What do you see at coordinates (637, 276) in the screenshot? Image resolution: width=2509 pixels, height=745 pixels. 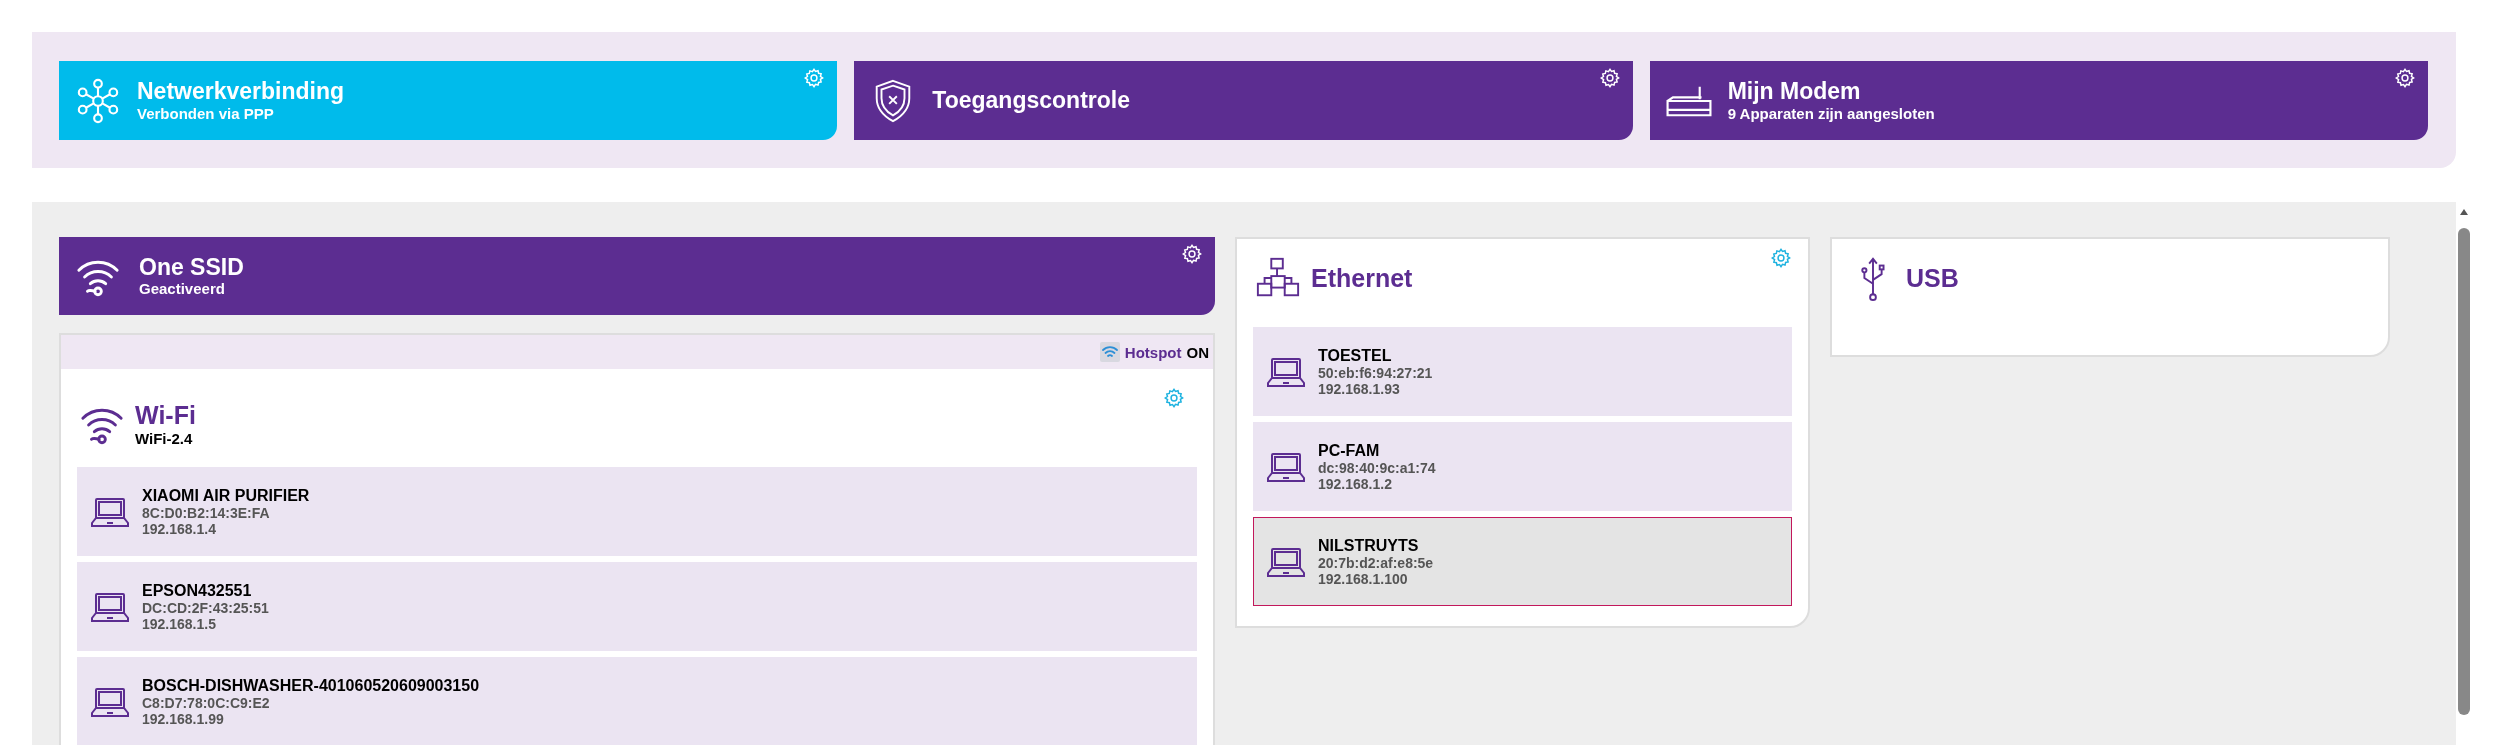 I see `ssid-header: One SSID Geactiveerd` at bounding box center [637, 276].